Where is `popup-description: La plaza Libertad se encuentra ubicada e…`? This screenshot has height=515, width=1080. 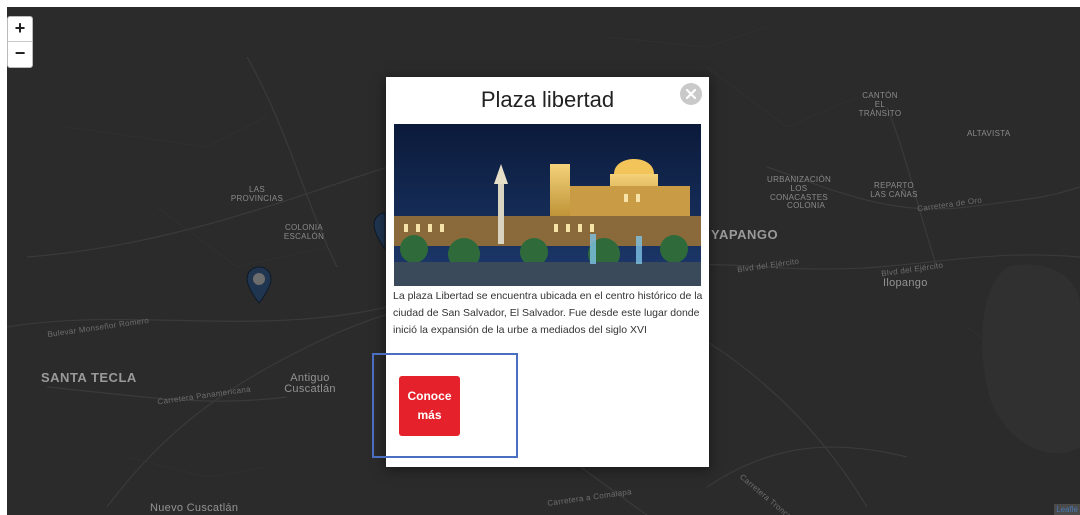 popup-description: La plaza Libertad se encuentra ubicada e… is located at coordinates (548, 313).